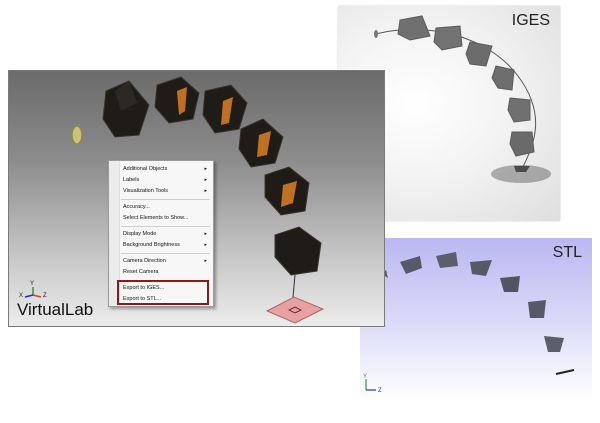 This screenshot has height=423, width=600. Describe the element at coordinates (530, 20) in the screenshot. I see `iges-view-title: IGES` at that location.